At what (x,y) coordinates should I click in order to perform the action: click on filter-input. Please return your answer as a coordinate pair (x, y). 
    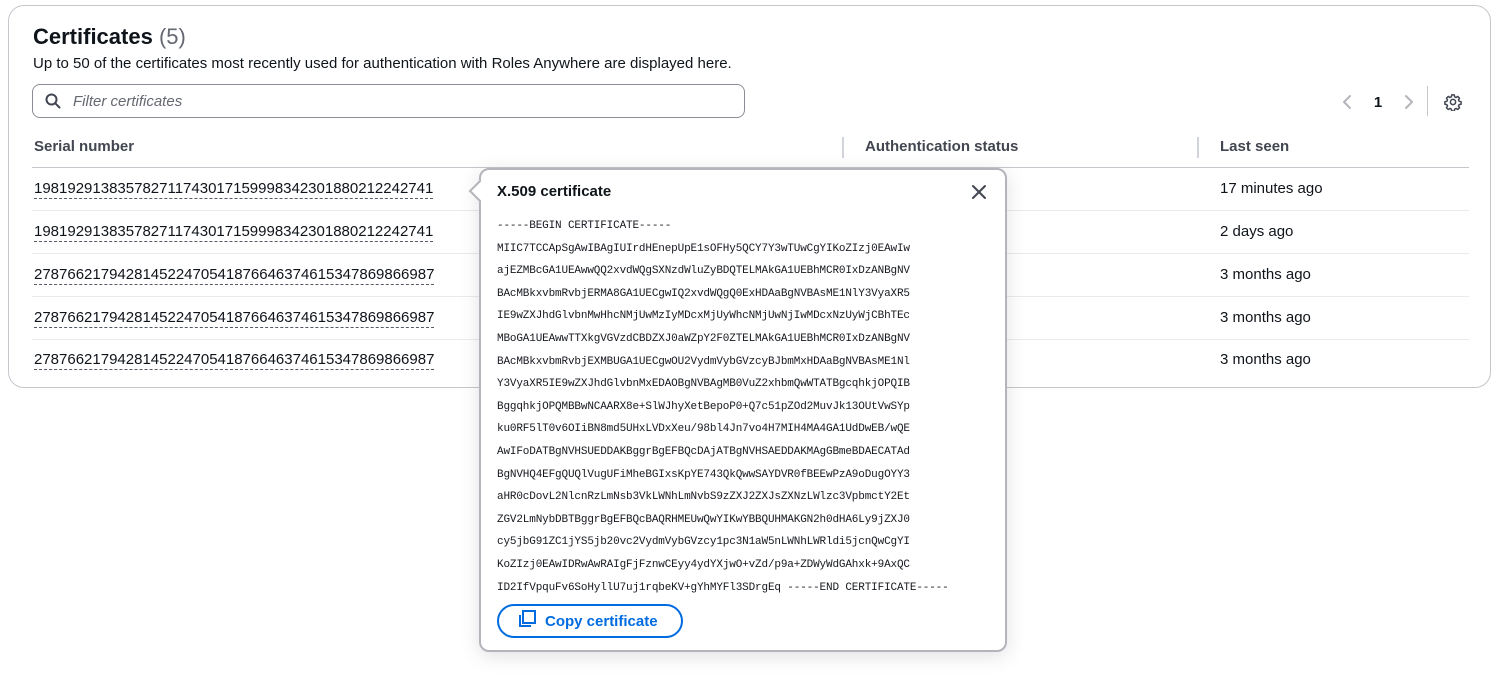
    Looking at the image, I should click on (403, 101).